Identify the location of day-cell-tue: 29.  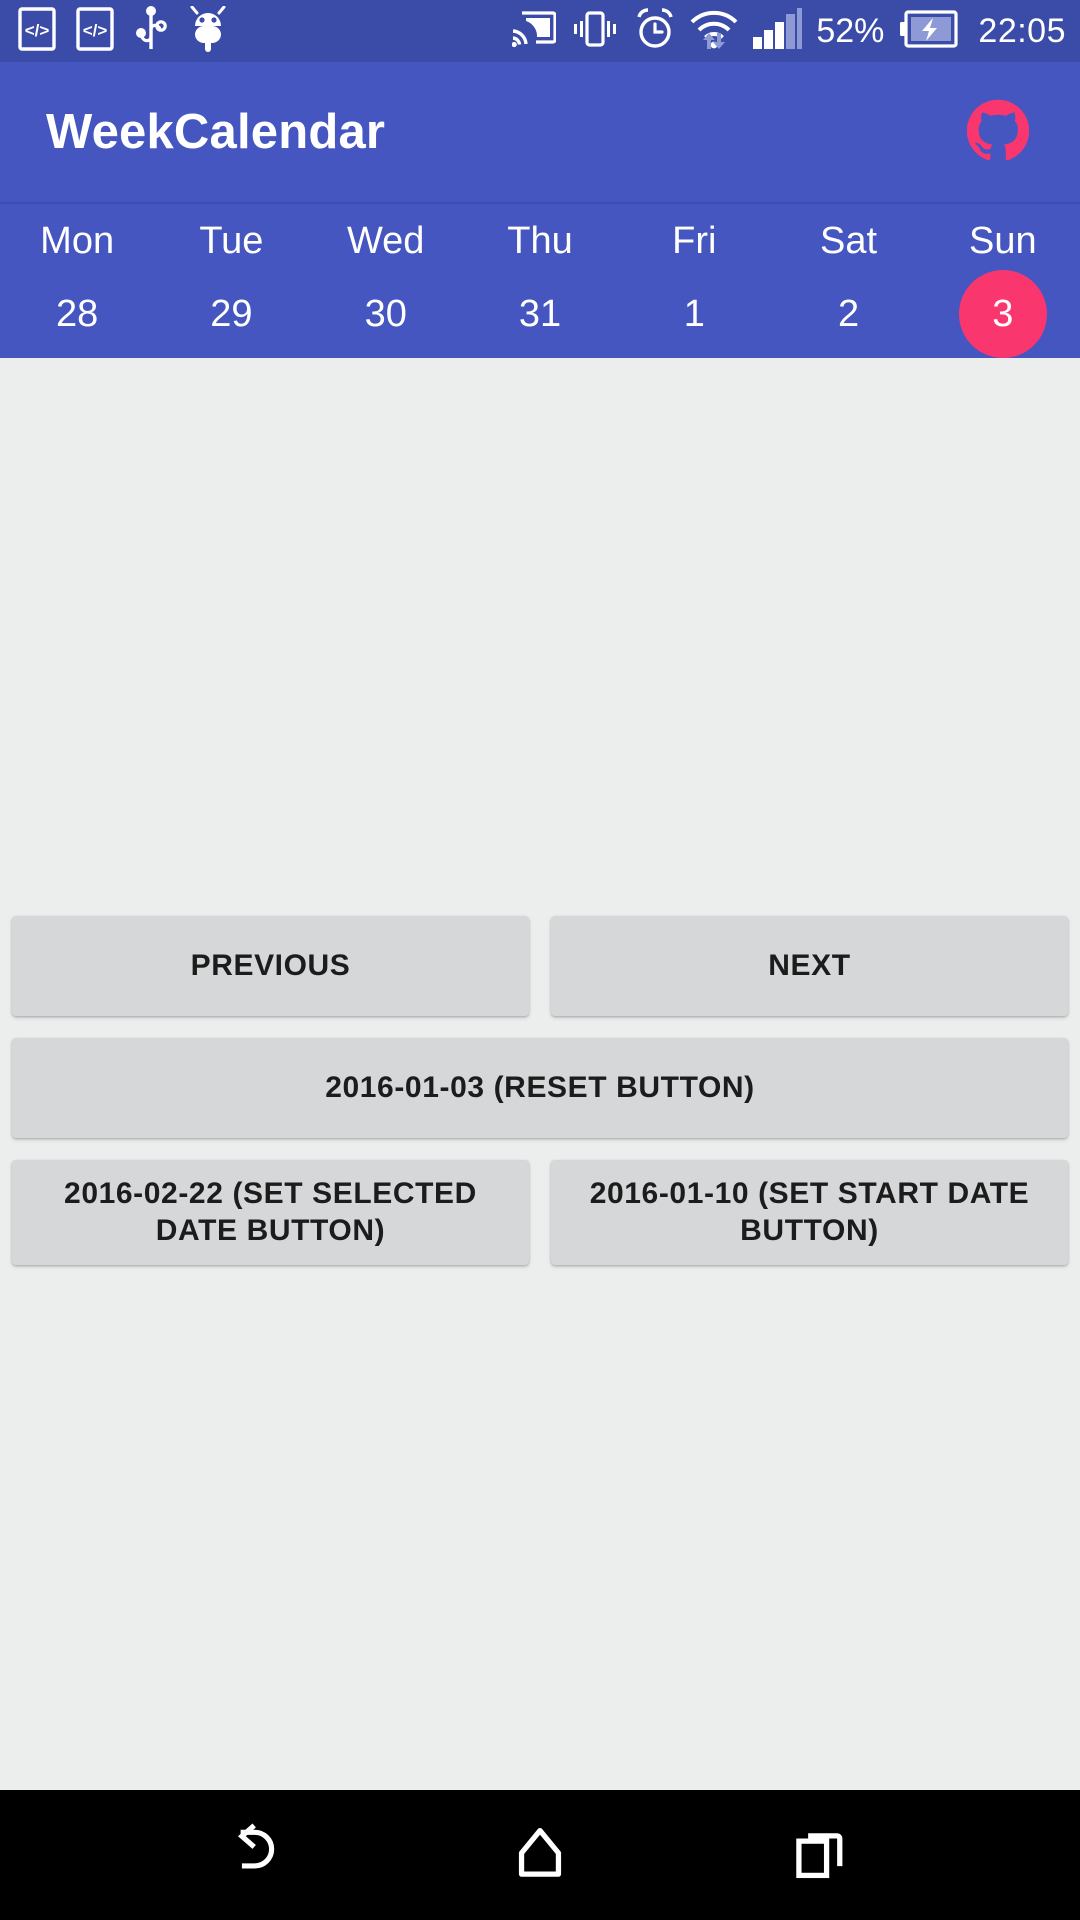
(231, 314).